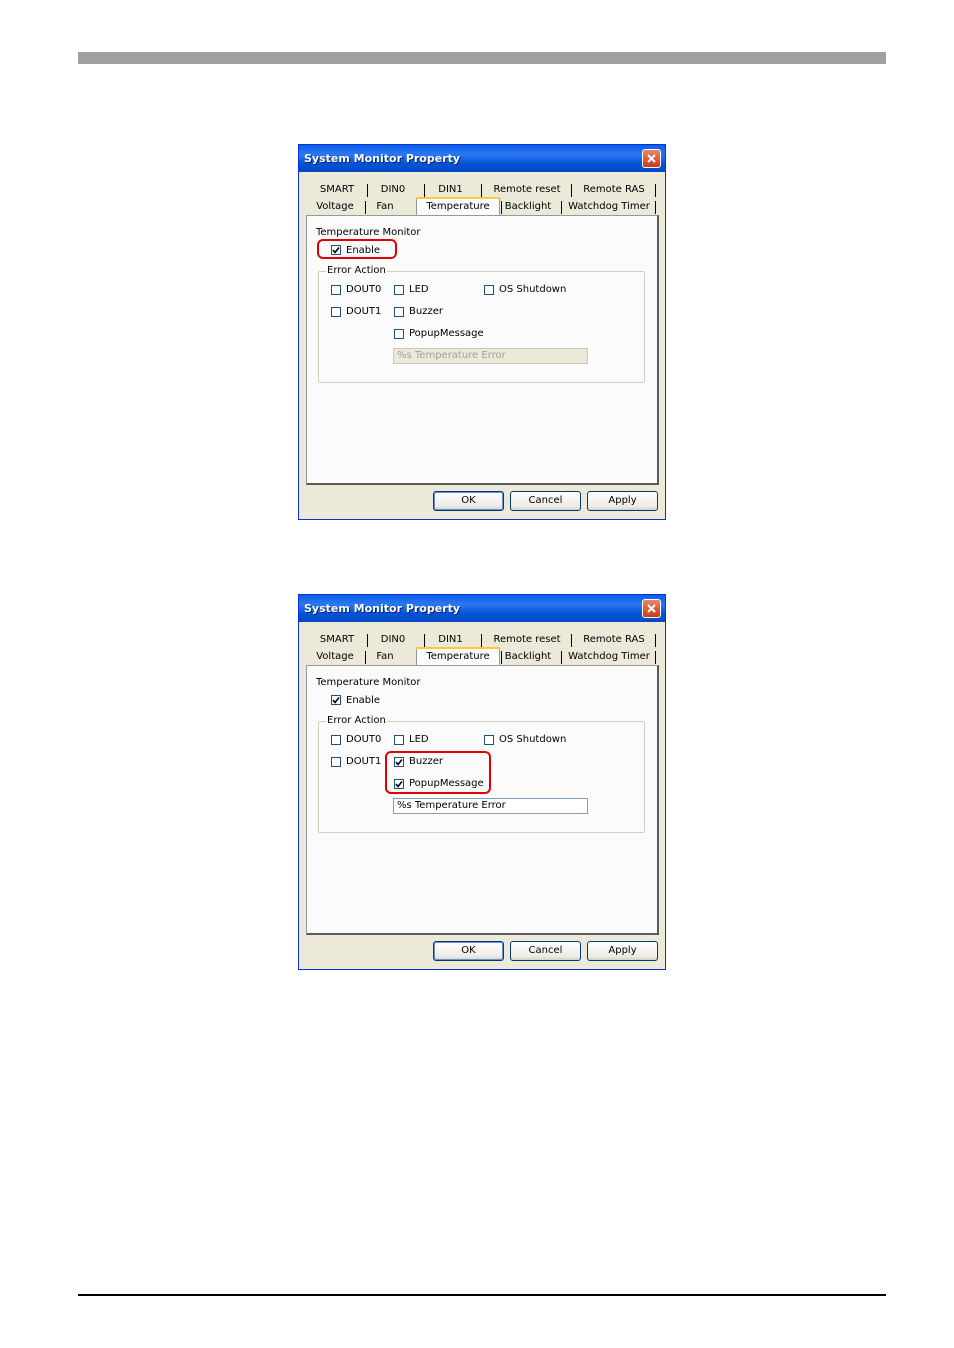 This screenshot has width=954, height=1348. Describe the element at coordinates (399, 312) in the screenshot. I see `buzzer-checkbox` at that location.